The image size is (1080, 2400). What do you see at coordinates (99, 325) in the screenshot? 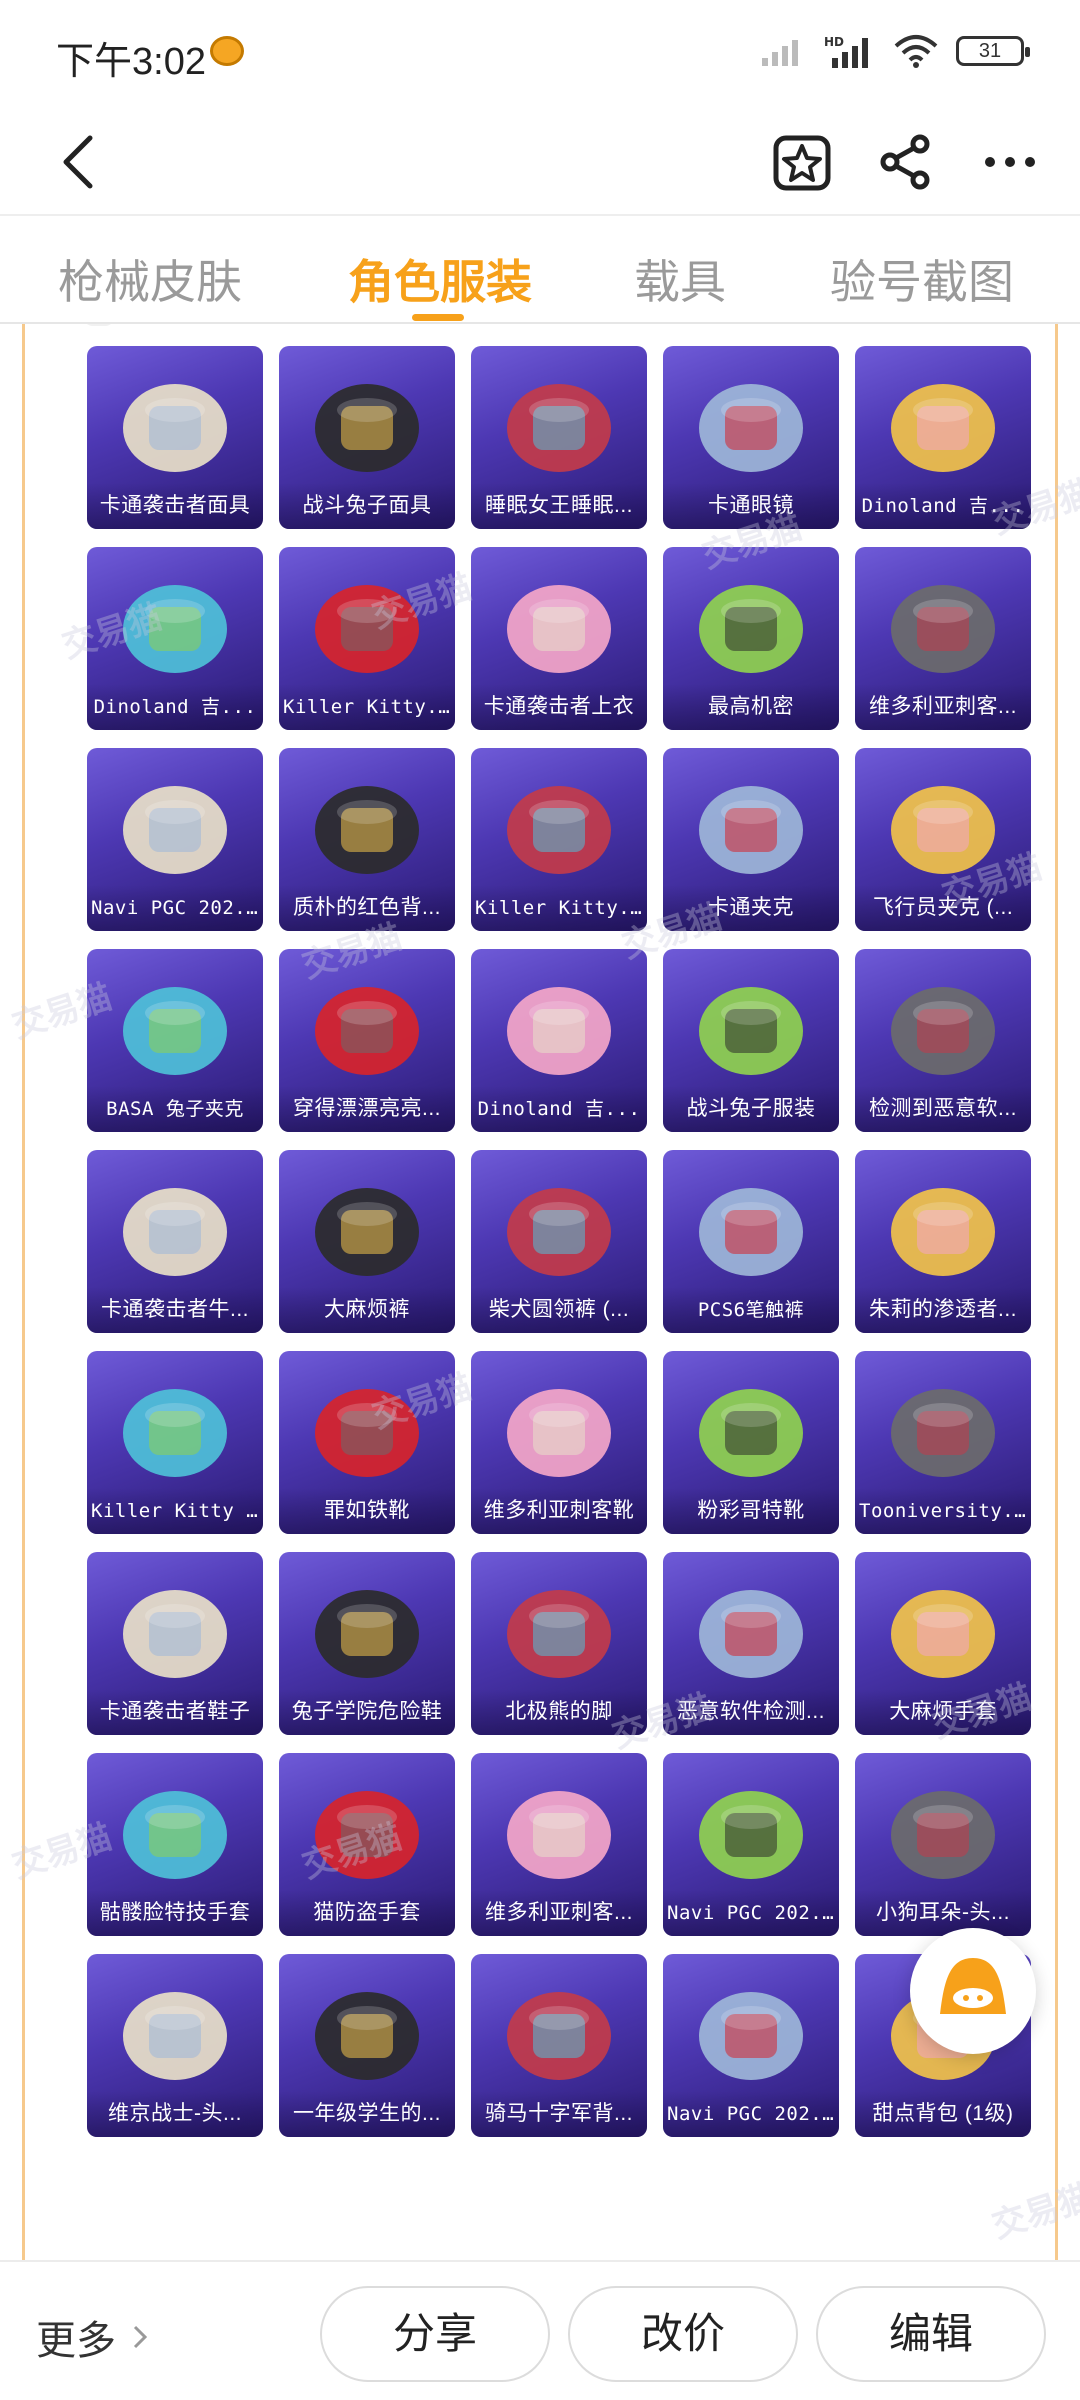
I see `panel-header-cut` at bounding box center [99, 325].